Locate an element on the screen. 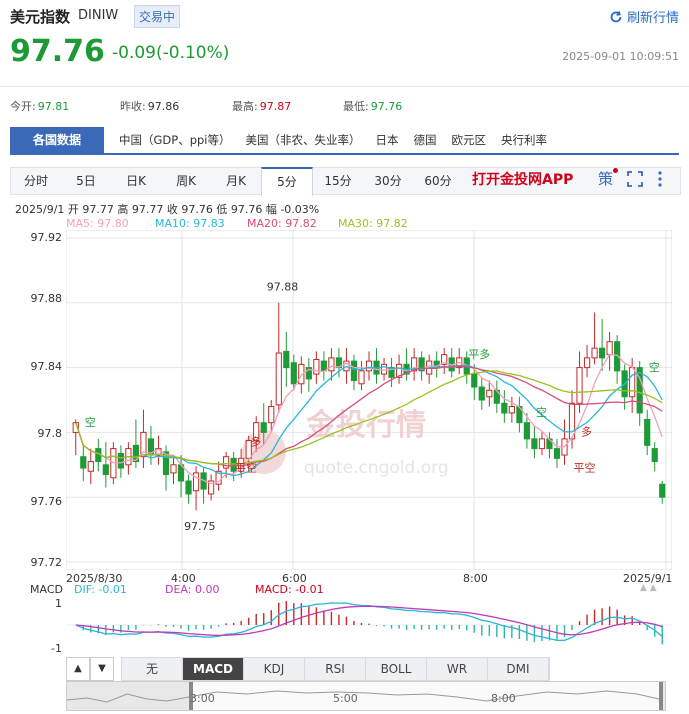 Image resolution: width=689 pixels, height=714 pixels. scroll-up-button: ▲ is located at coordinates (78, 669).